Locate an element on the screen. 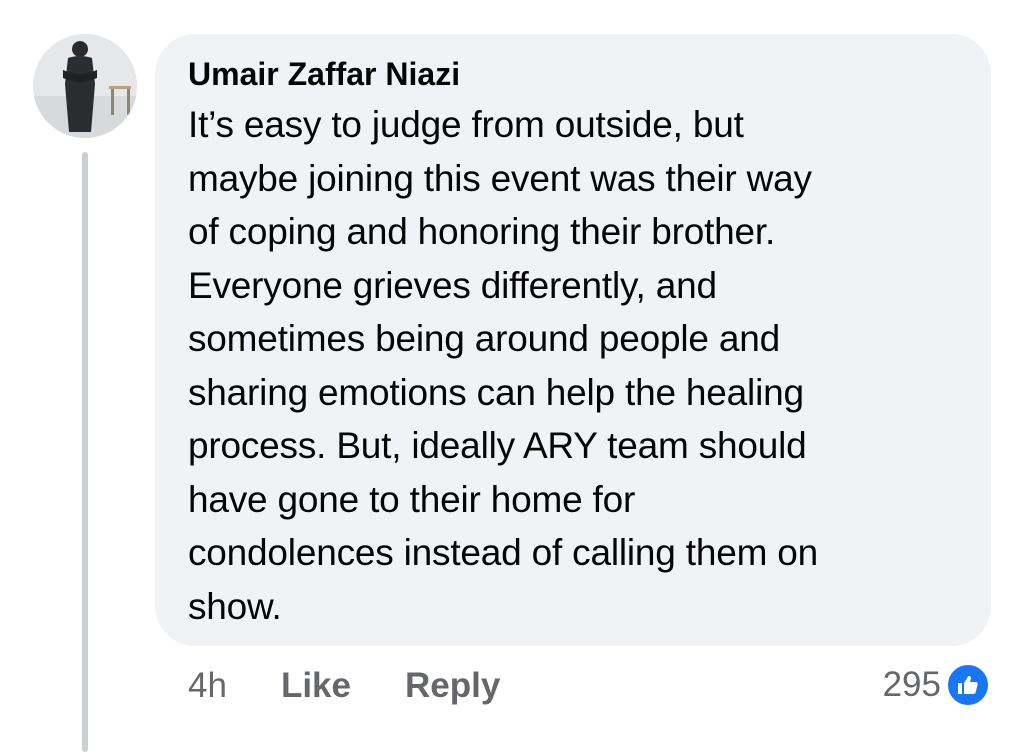 Image resolution: width=1024 pixels, height=752 pixels. like-button: Like is located at coordinates (316, 686).